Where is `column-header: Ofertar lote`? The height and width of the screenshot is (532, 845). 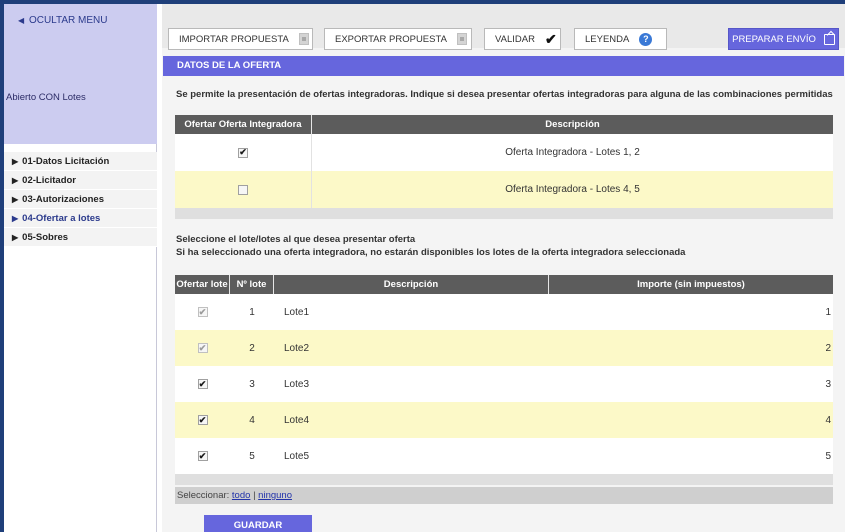
column-header: Ofertar lote is located at coordinates (202, 284).